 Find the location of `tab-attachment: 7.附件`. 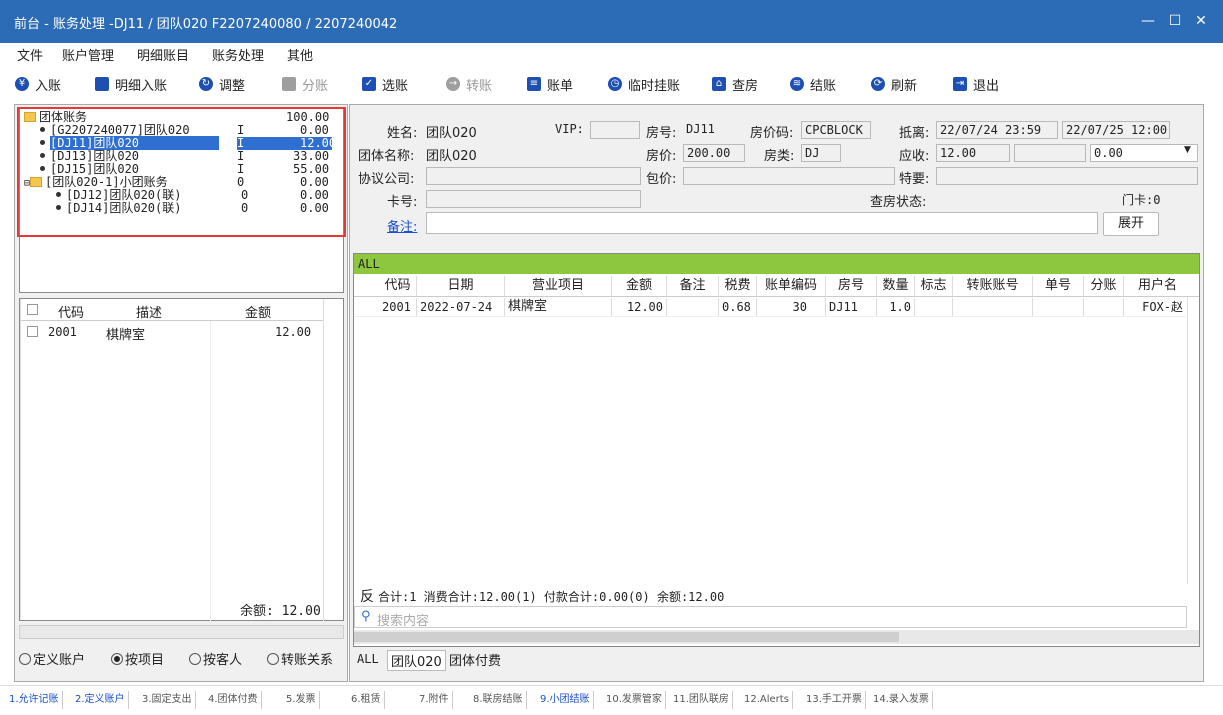

tab-attachment: 7.附件 is located at coordinates (434, 700).